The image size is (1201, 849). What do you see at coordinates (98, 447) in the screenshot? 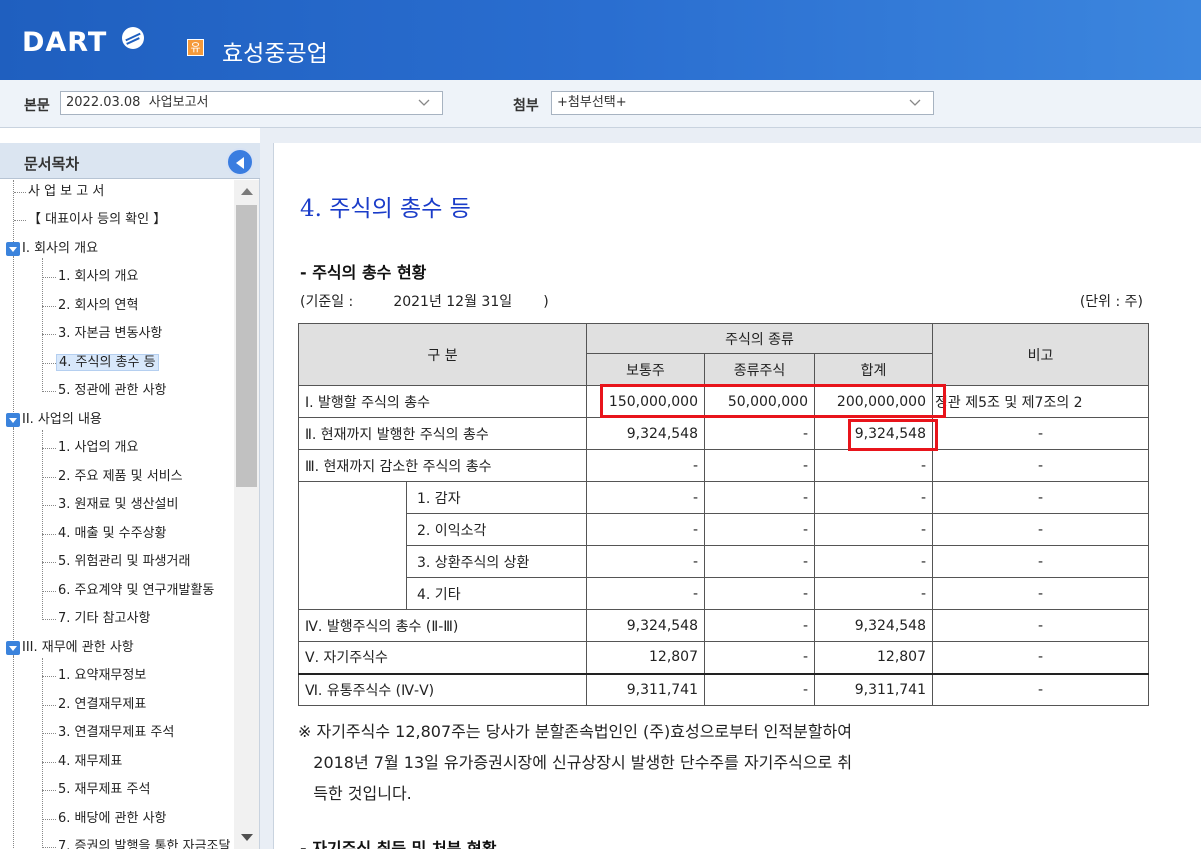
I see `toc-item-label: 1. 사업의 개요` at bounding box center [98, 447].